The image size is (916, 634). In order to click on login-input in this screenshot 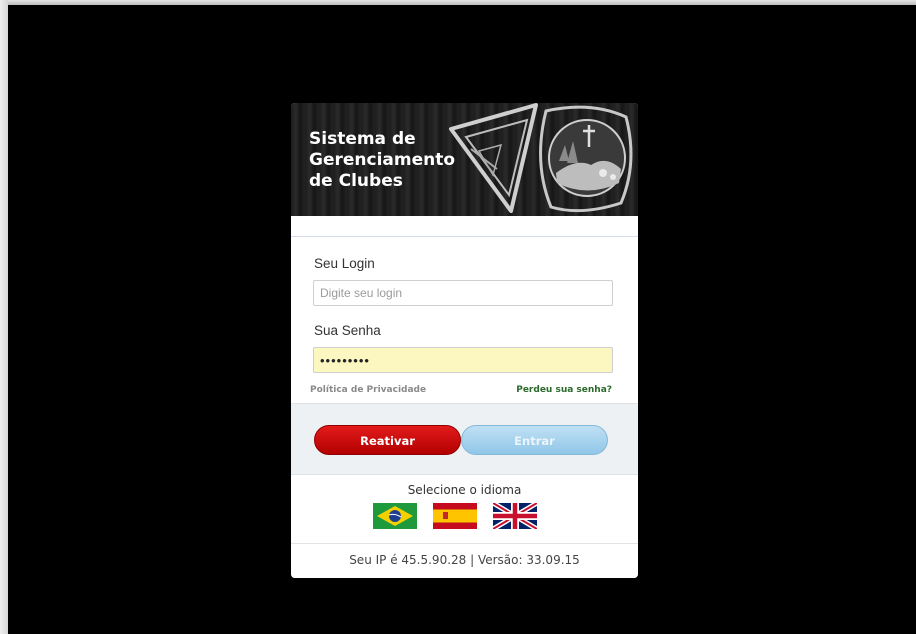, I will do `click(463, 293)`.